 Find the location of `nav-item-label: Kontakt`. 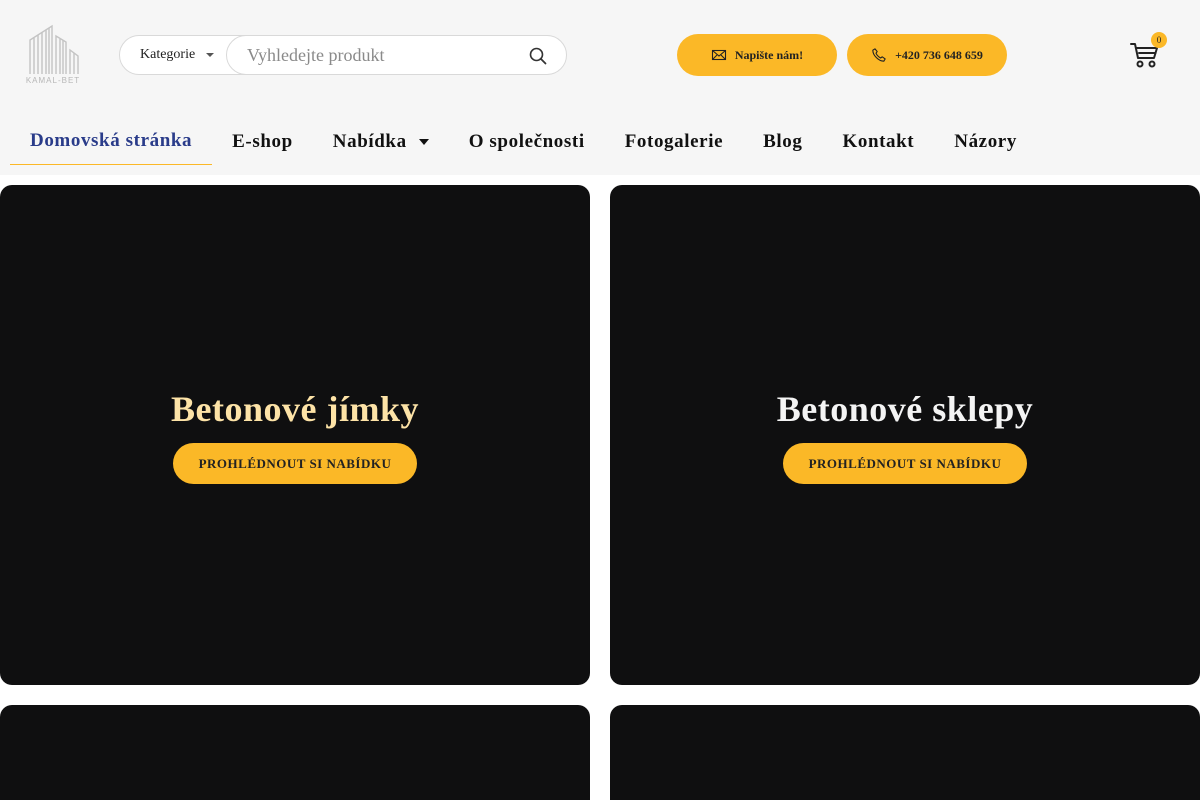

nav-item-label: Kontakt is located at coordinates (878, 141).